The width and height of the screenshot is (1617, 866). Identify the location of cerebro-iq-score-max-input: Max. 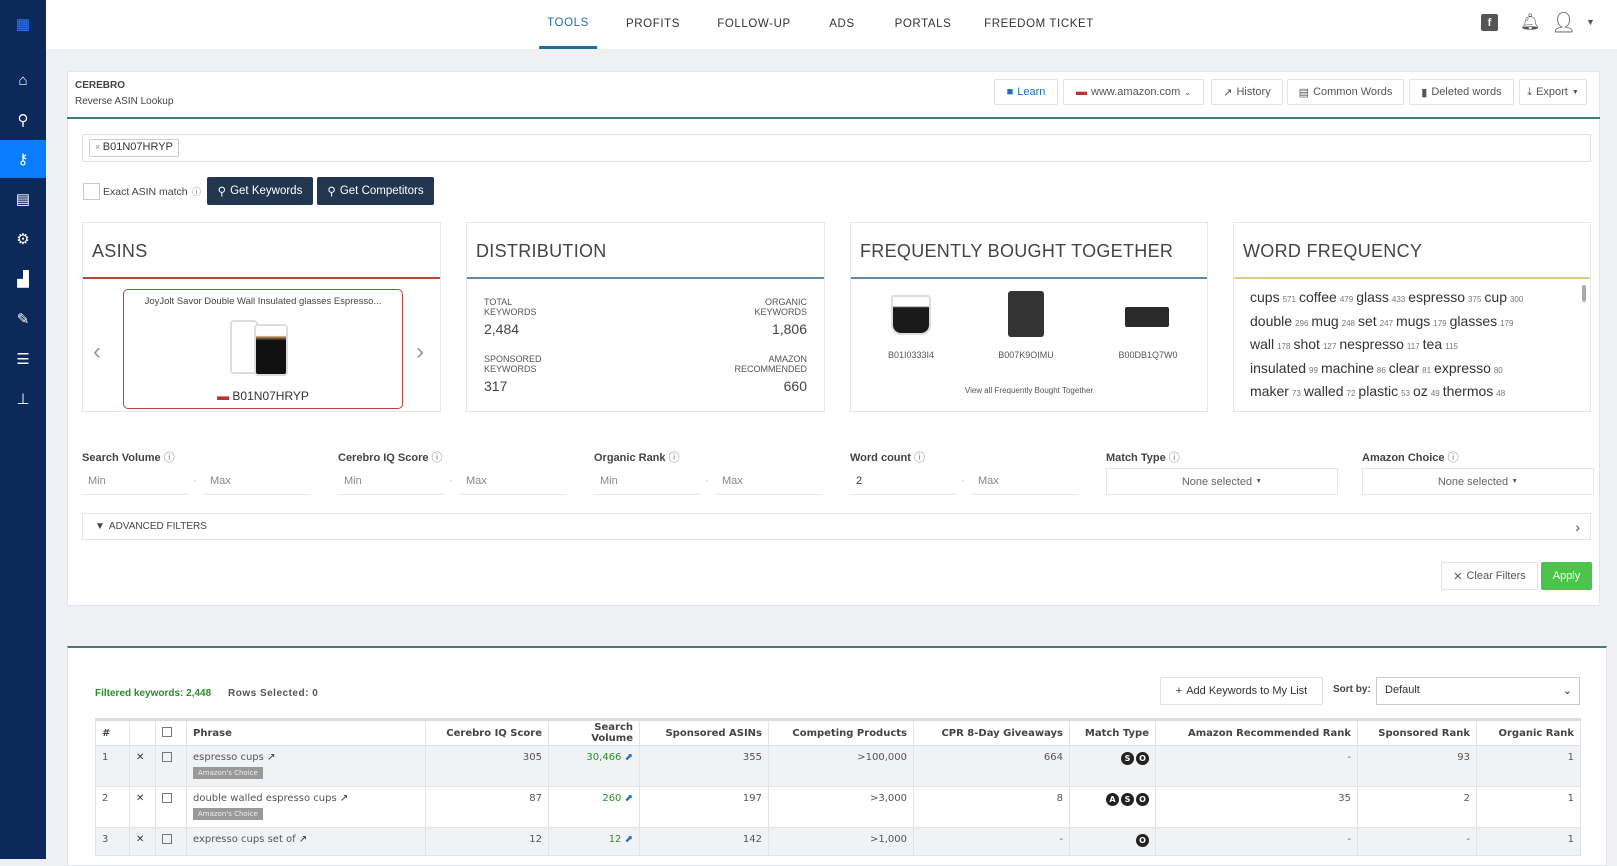
(513, 482).